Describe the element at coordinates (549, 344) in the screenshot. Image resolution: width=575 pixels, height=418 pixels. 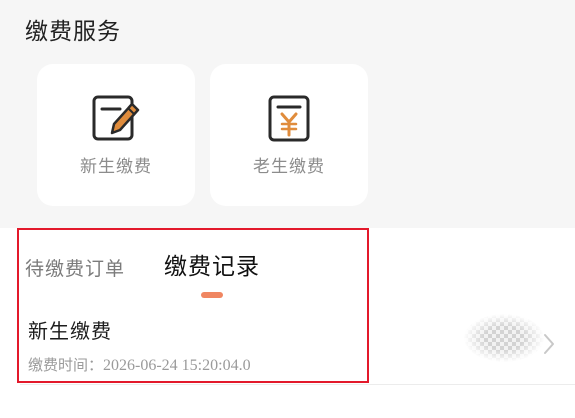
I see `chevron-right-icon` at that location.